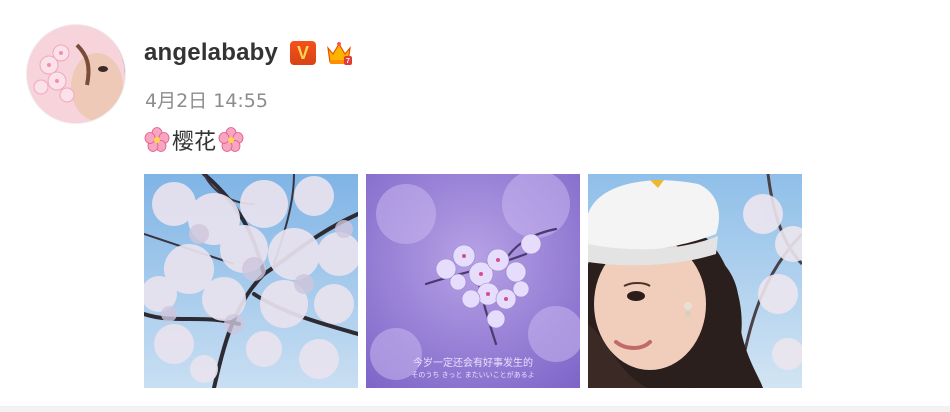 This screenshot has width=950, height=412. I want to click on avatar, so click(76, 74).